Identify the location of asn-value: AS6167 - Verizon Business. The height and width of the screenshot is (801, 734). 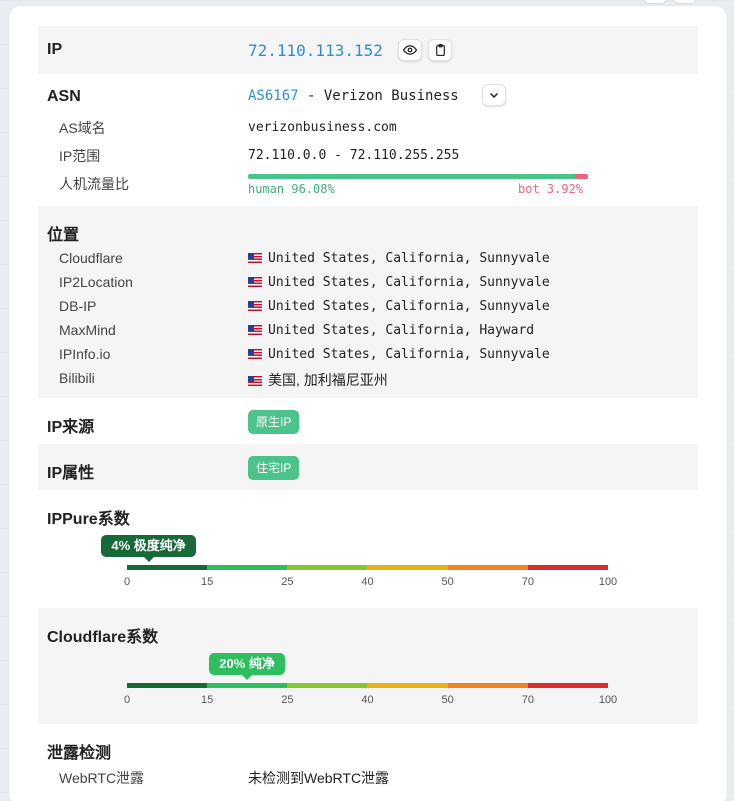
(353, 96).